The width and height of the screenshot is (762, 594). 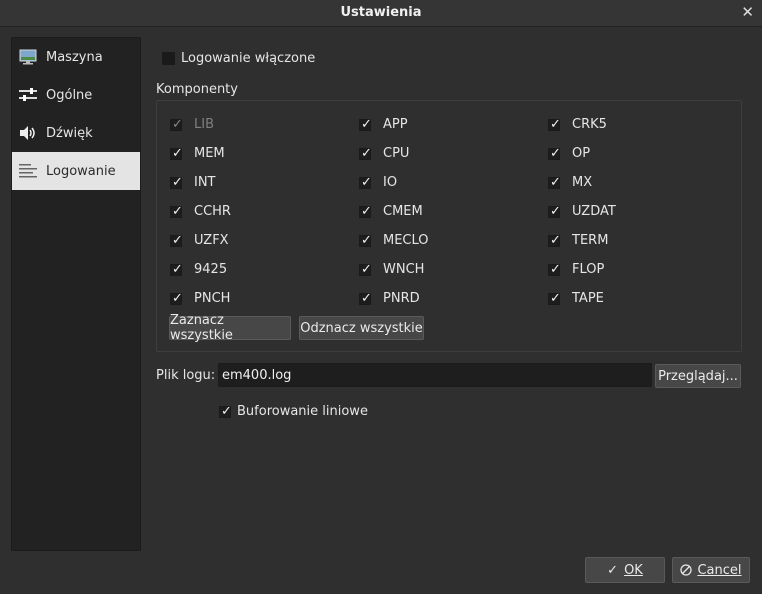 I want to click on sidebar-item-logowanie: Logowanie, so click(x=76, y=171).